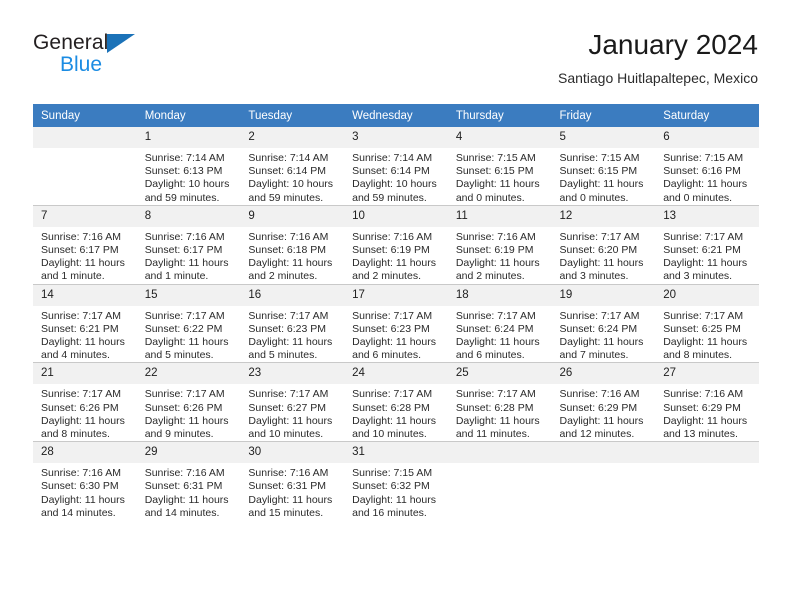 The image size is (792, 612). Describe the element at coordinates (673, 44) in the screenshot. I see `page-title: January 2024` at that location.